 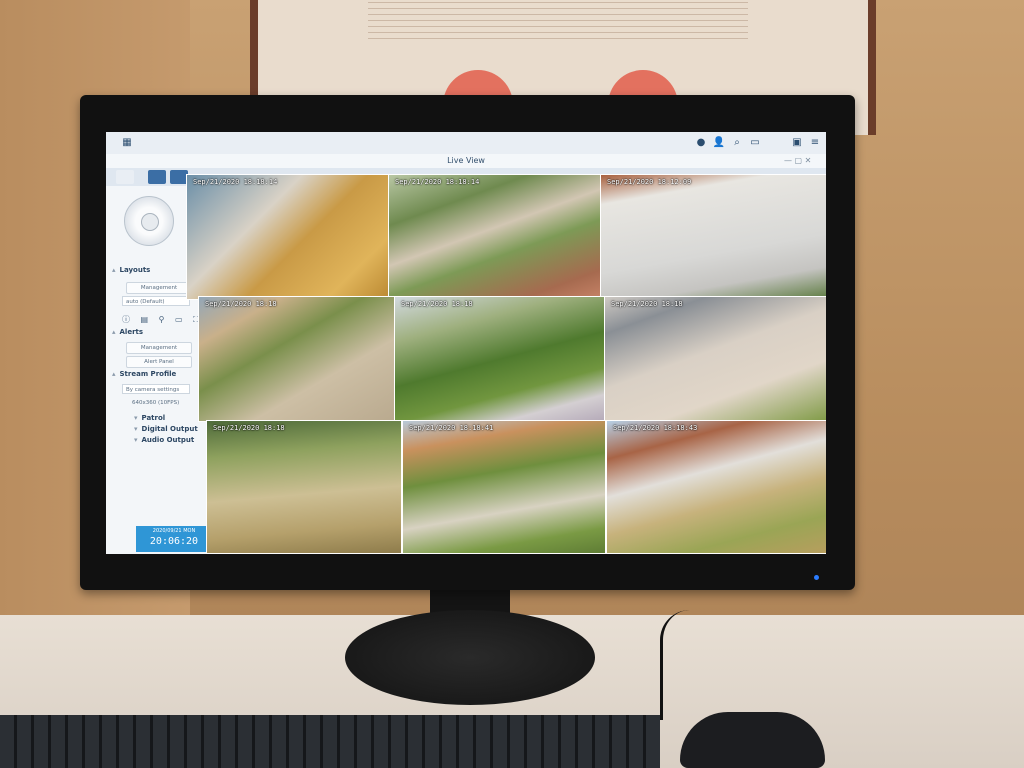 I want to click on tab-home-icon, so click(x=125, y=177).